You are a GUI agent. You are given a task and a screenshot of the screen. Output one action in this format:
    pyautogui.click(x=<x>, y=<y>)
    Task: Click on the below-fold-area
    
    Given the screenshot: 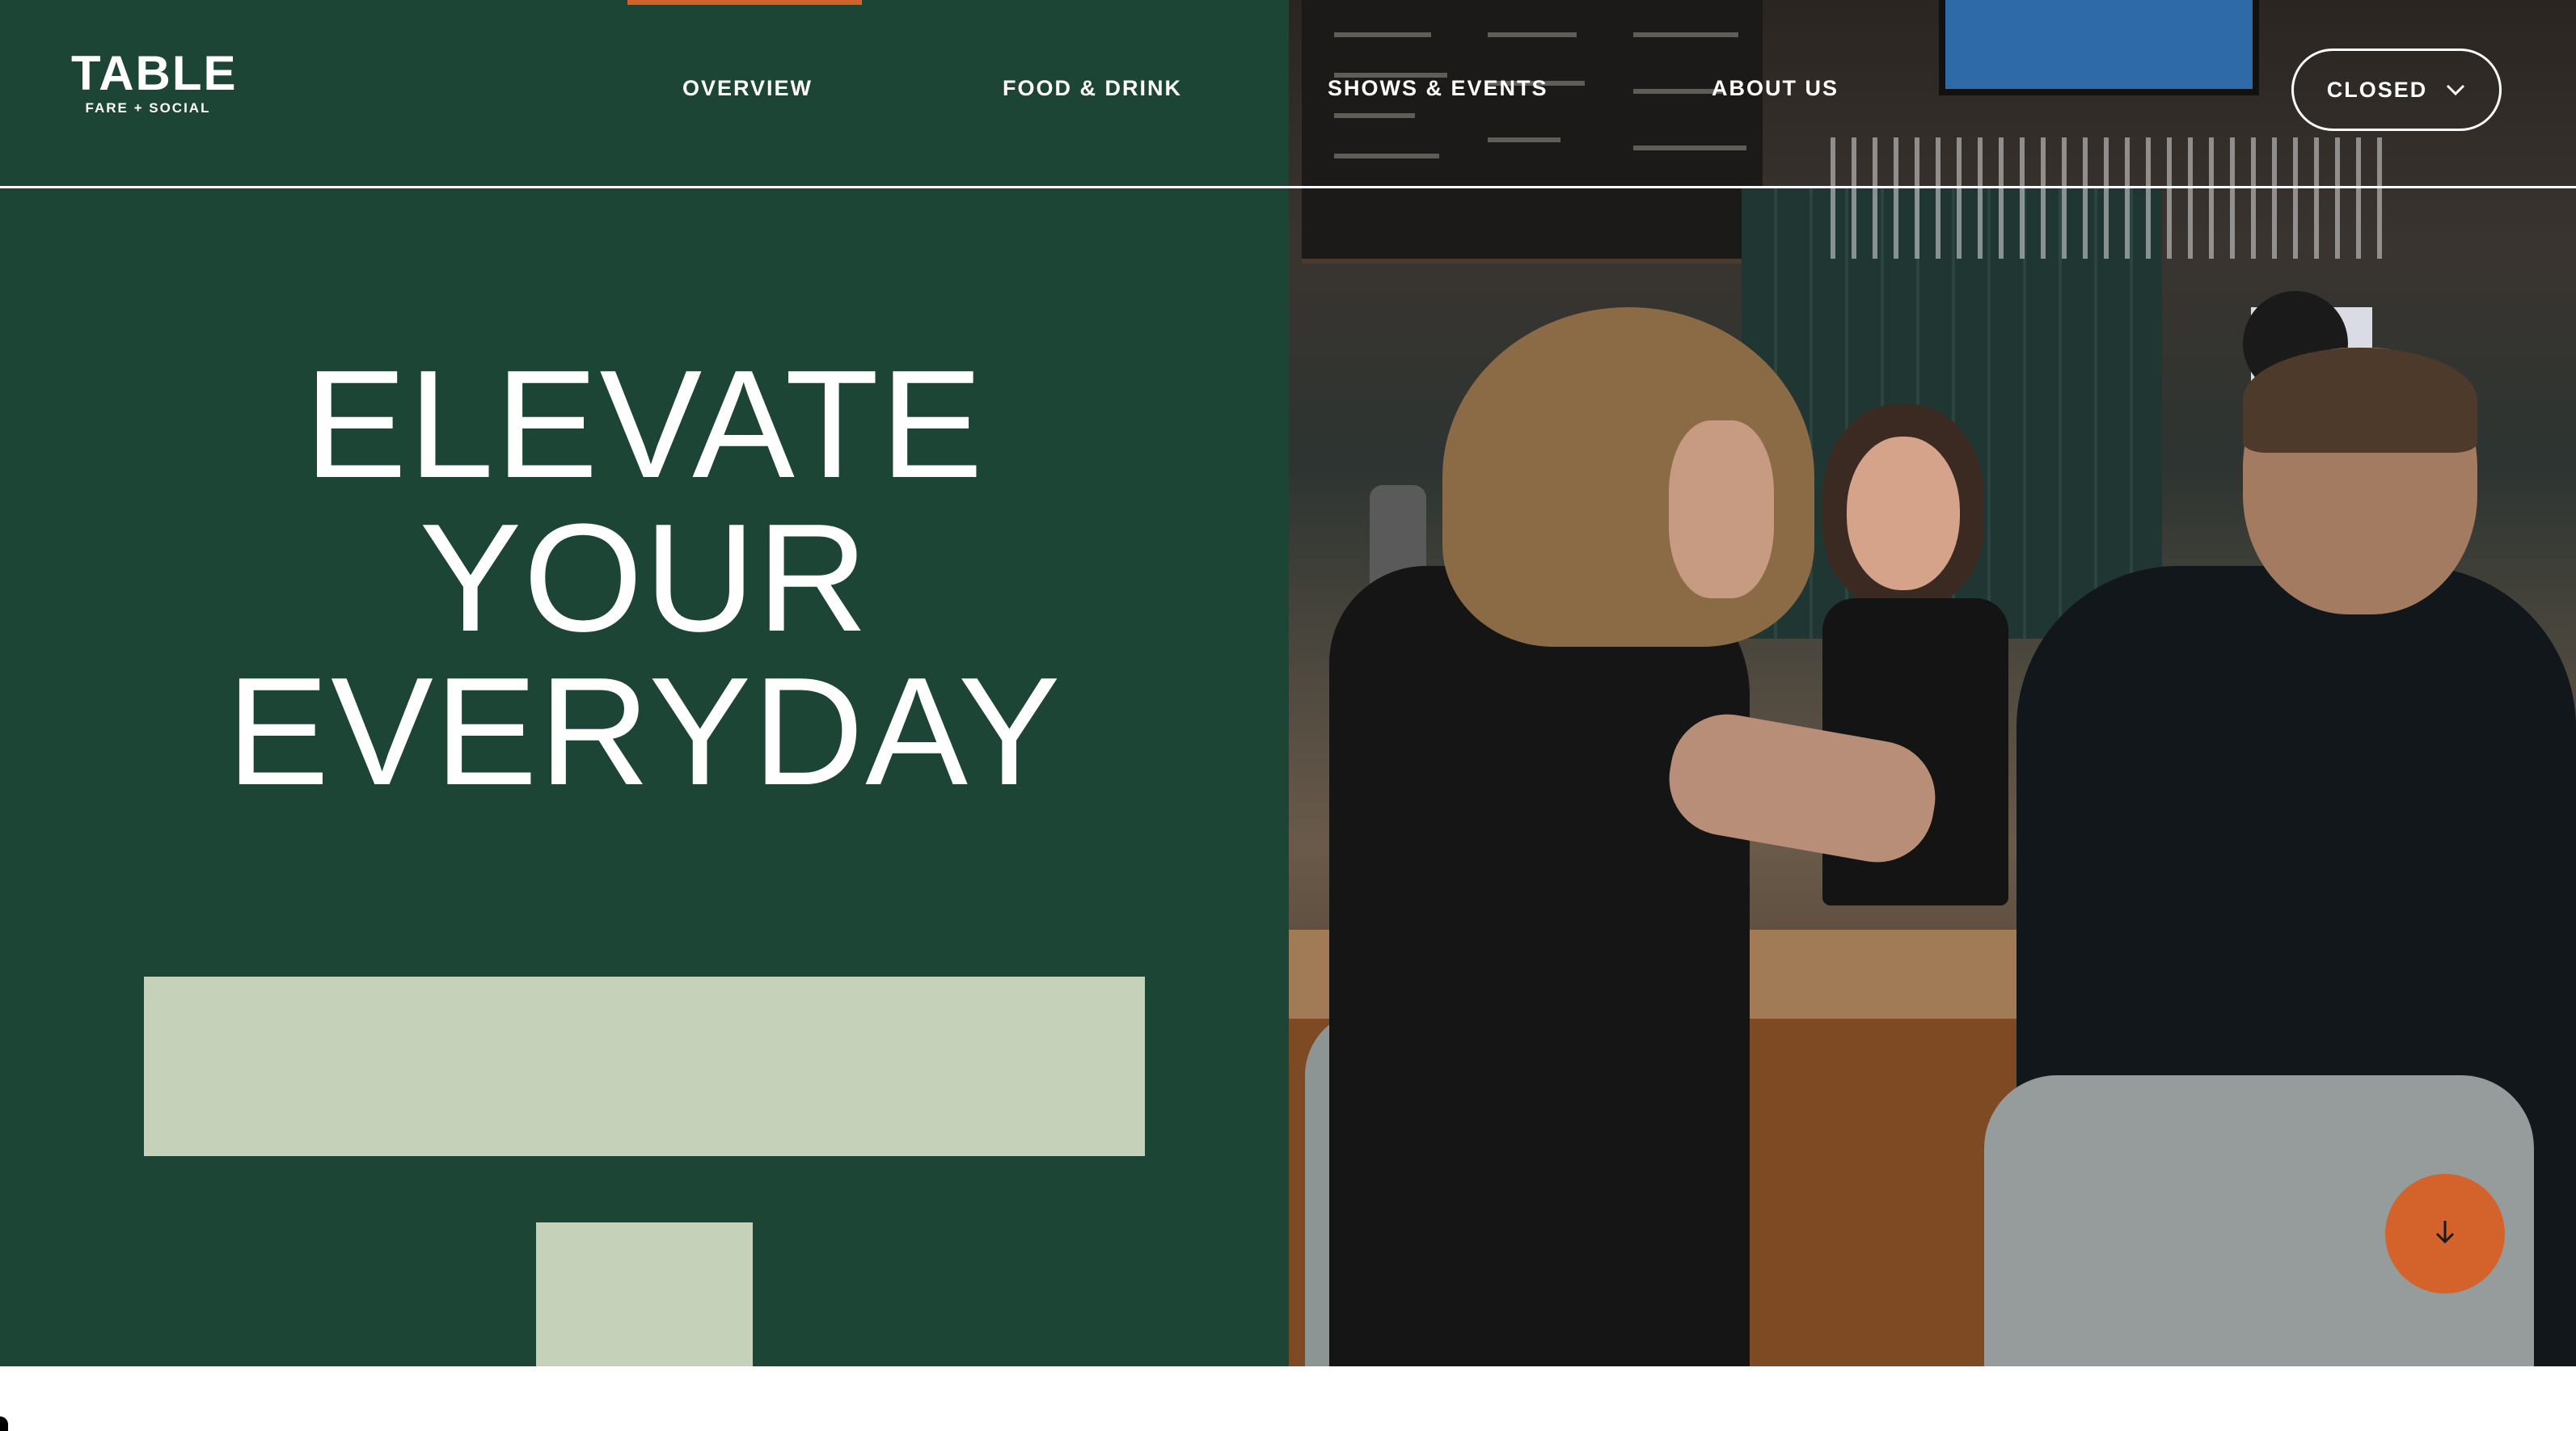 What is the action you would take?
    pyautogui.click(x=1288, y=1398)
    